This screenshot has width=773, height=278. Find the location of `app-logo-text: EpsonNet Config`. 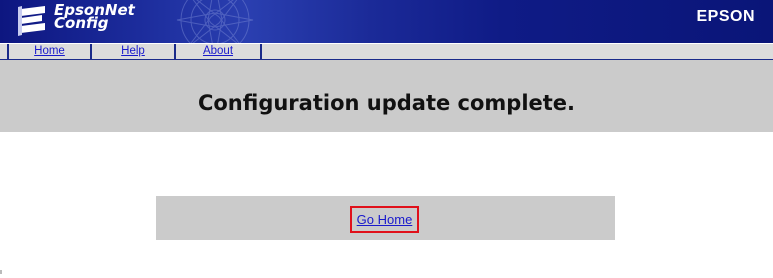

app-logo-text: EpsonNet Config is located at coordinates (94, 17).